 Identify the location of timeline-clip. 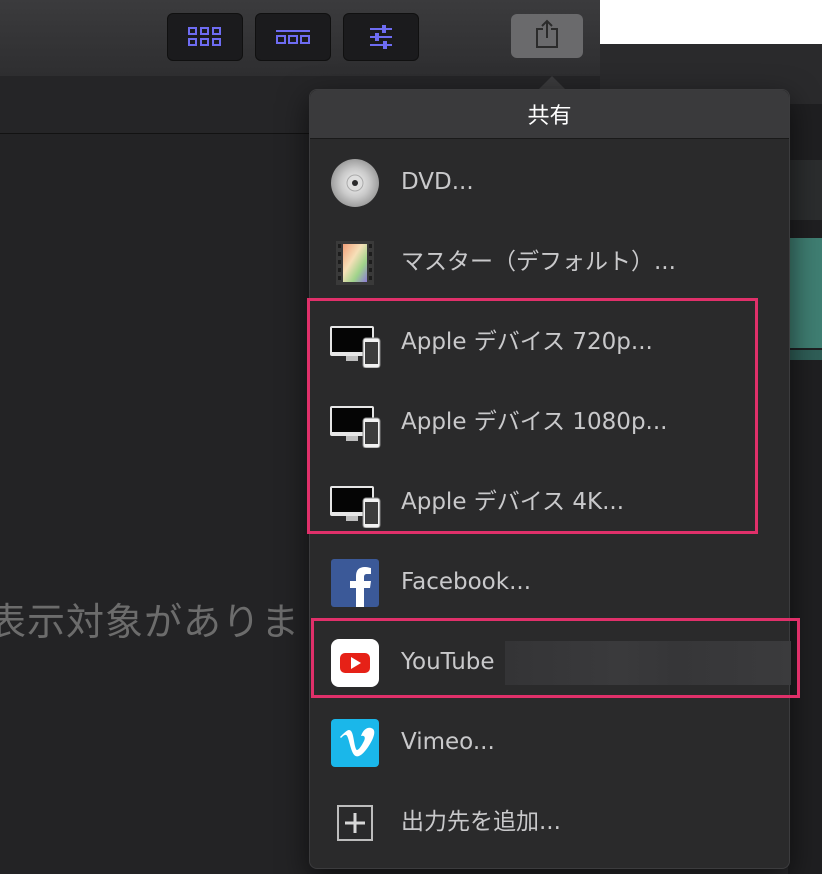
(806, 190).